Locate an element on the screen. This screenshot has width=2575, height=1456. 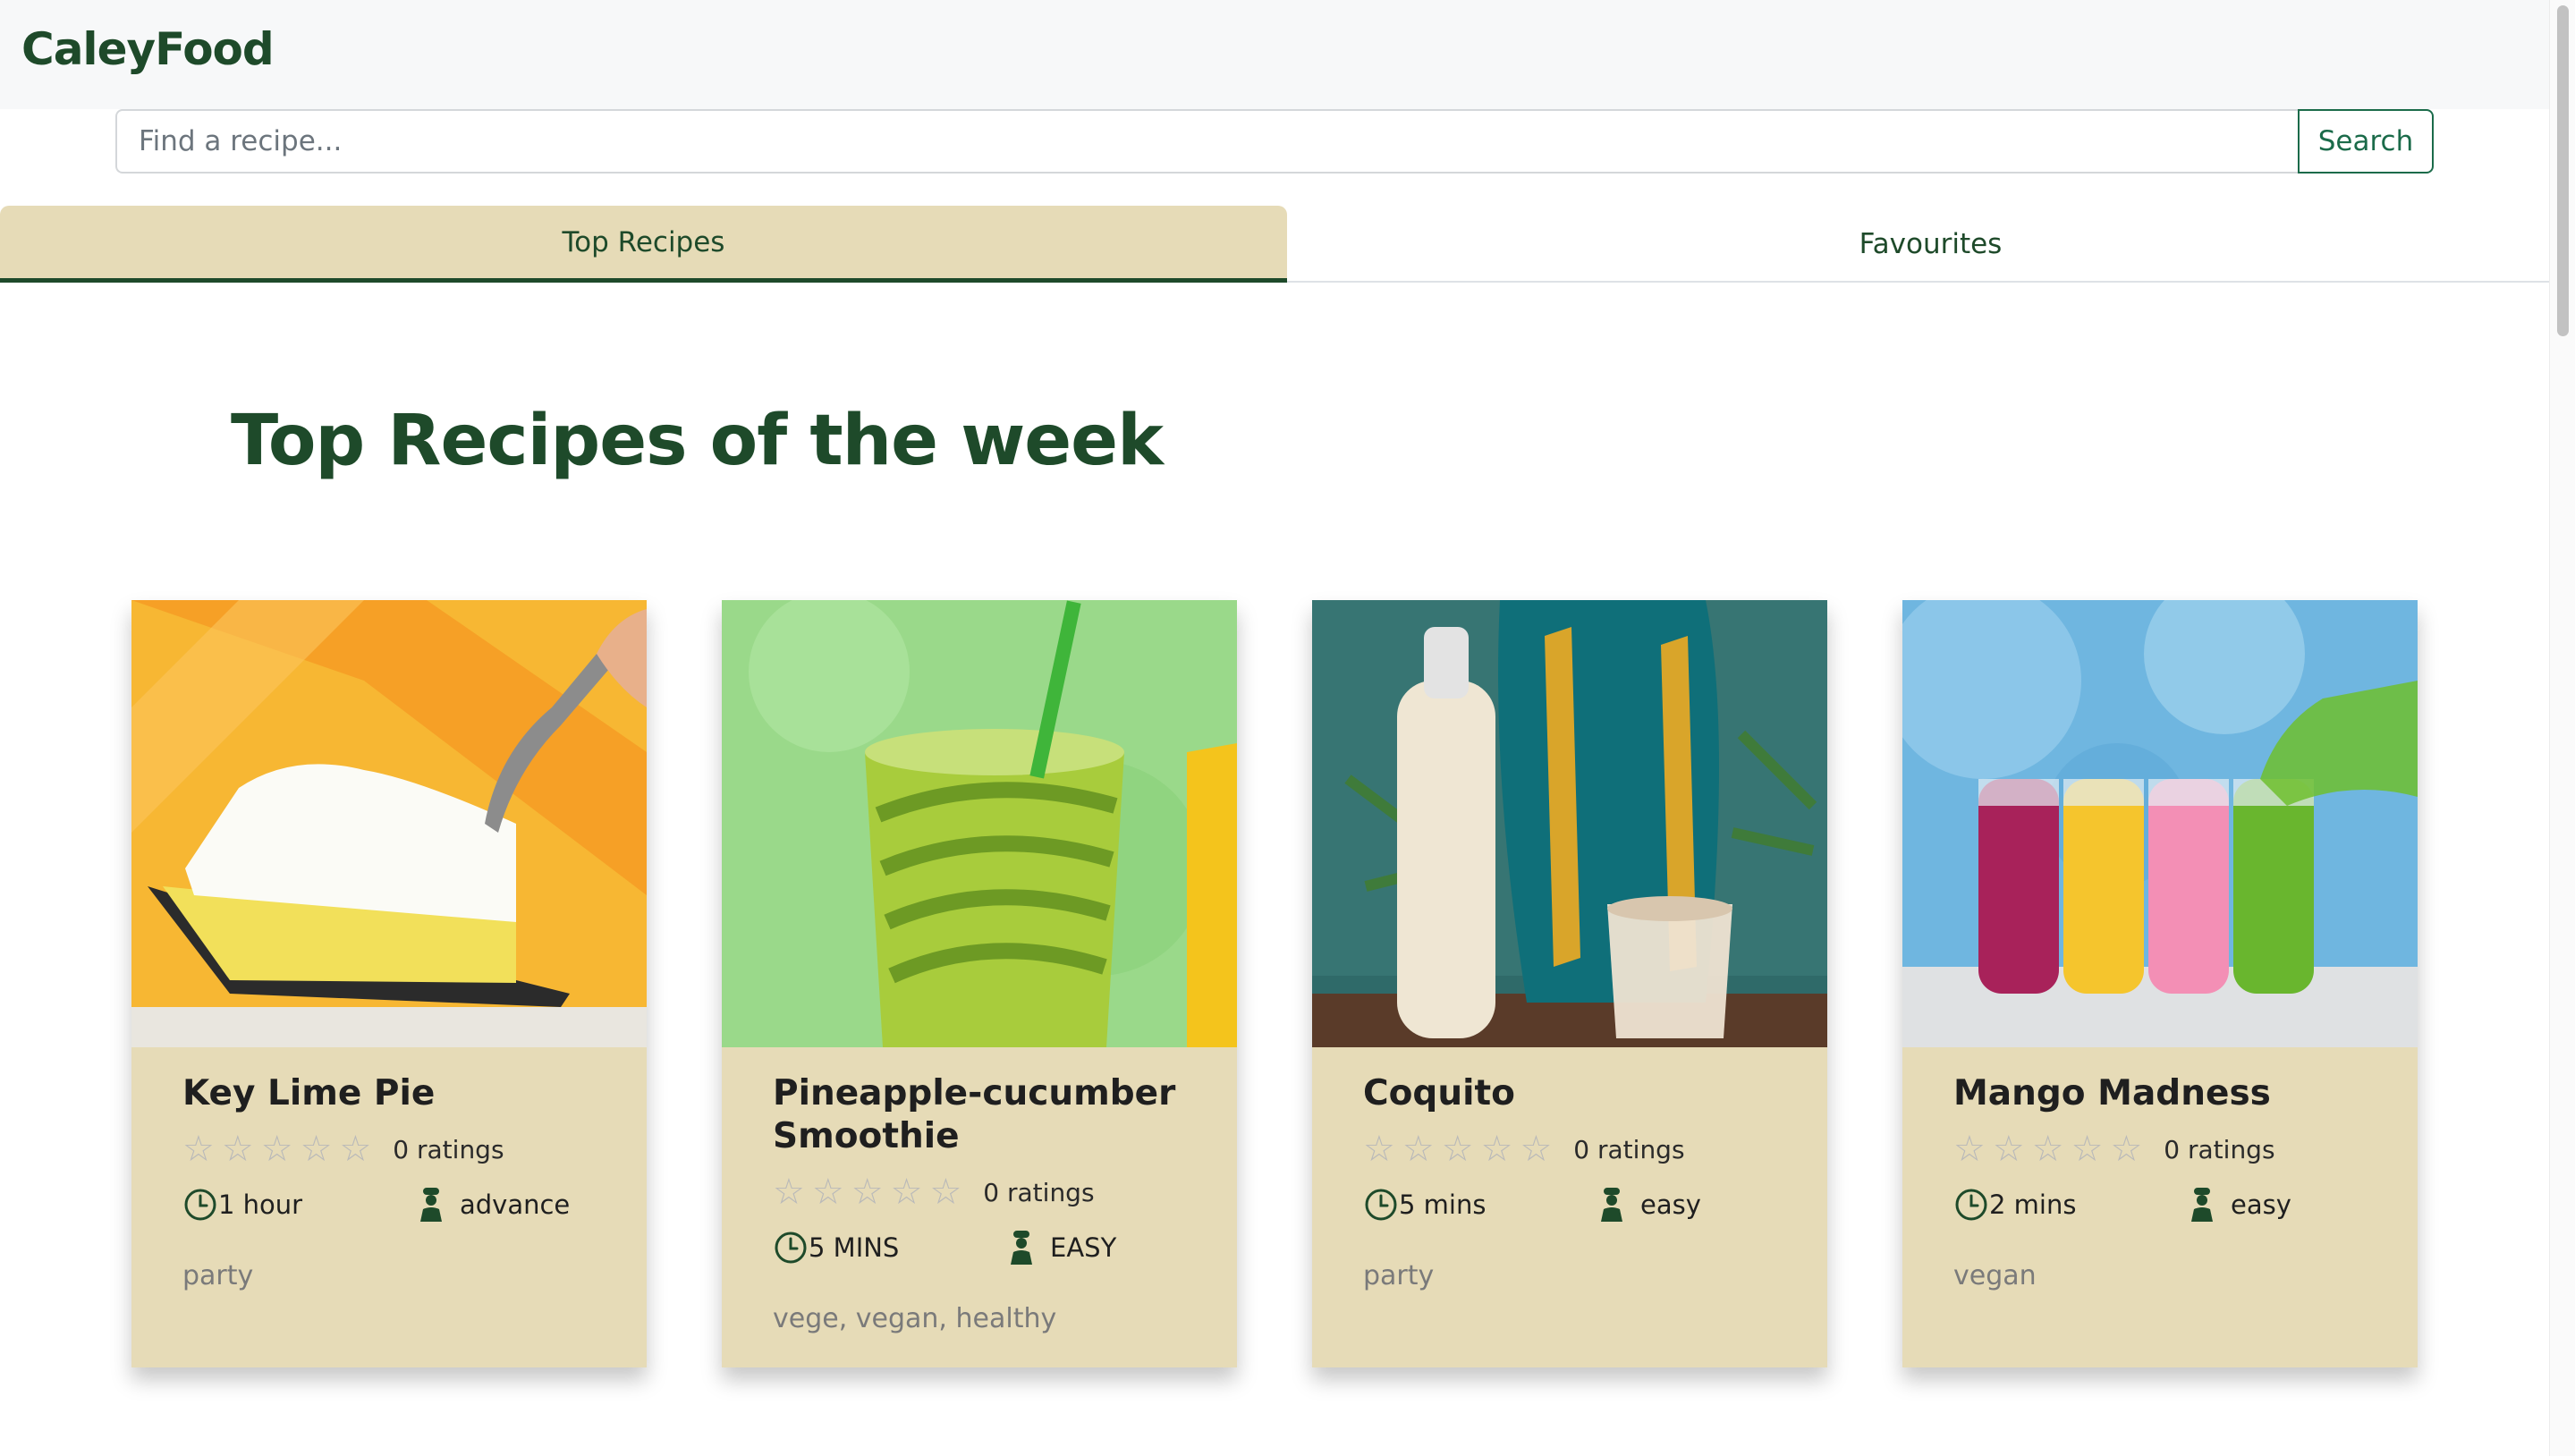
cook-time-text: 5 MINS is located at coordinates (855, 1247).